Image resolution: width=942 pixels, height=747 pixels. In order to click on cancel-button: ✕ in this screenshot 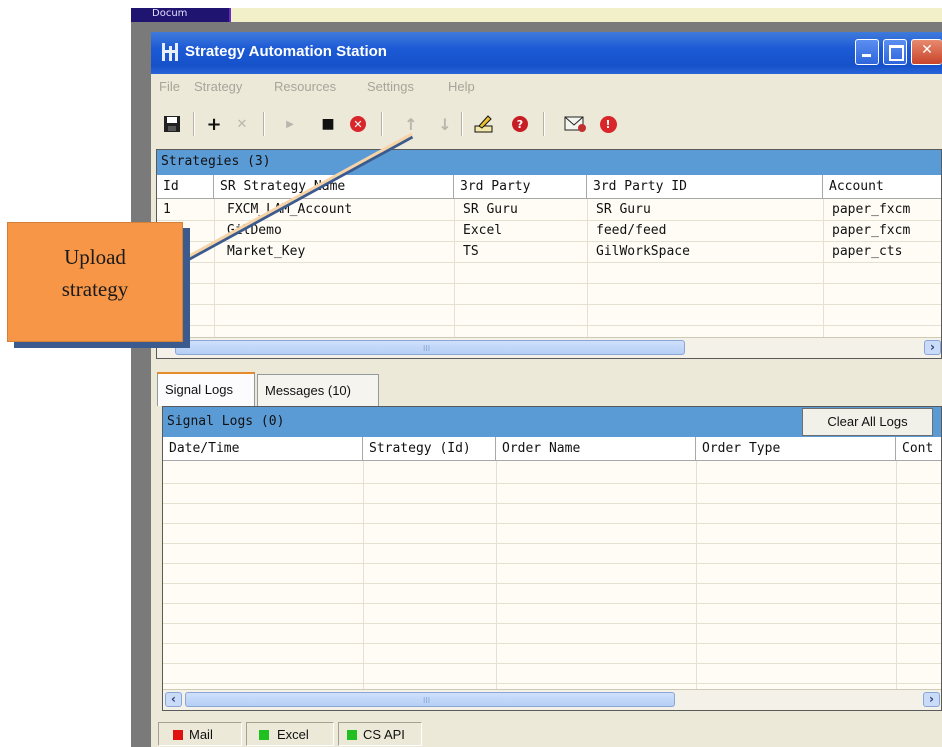, I will do `click(358, 124)`.